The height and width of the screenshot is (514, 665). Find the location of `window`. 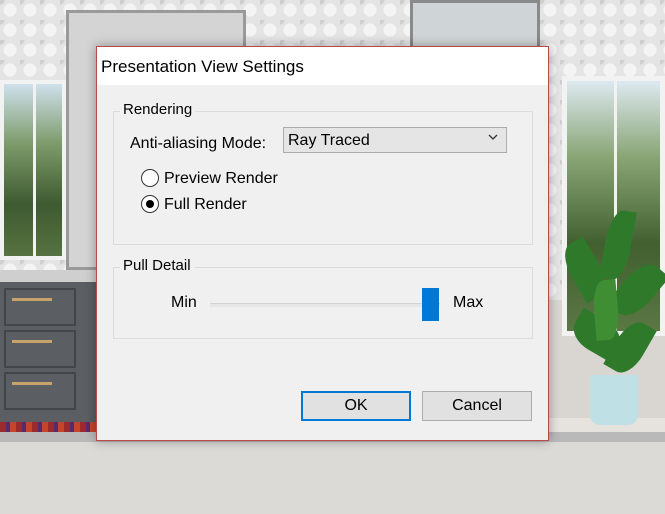

window is located at coordinates (33, 170).